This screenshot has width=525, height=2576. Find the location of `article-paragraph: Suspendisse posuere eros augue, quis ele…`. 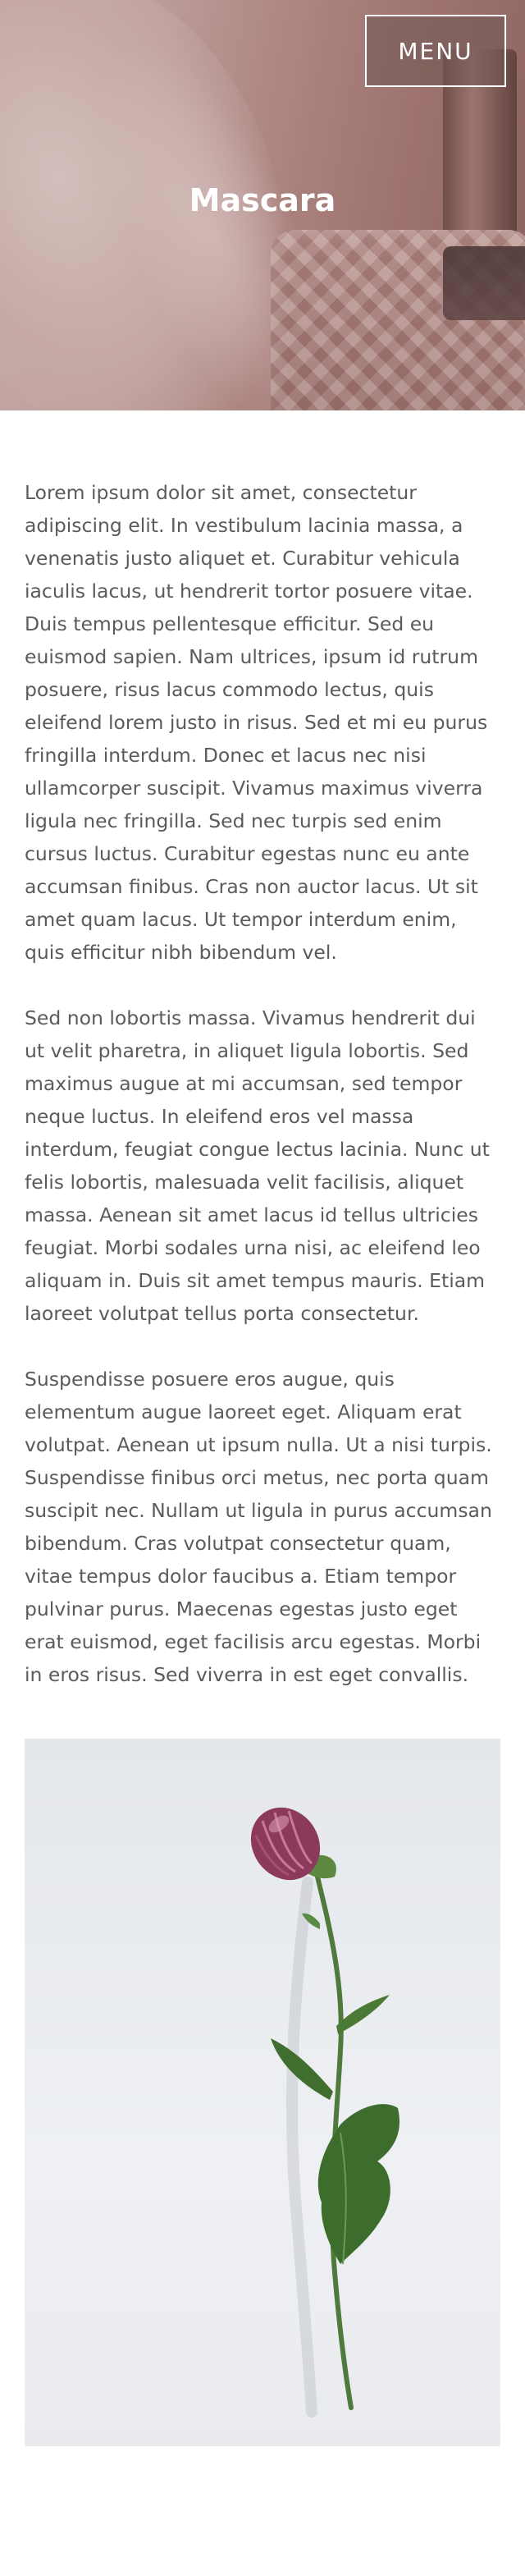

article-paragraph: Suspendisse posuere eros augue, quis ele… is located at coordinates (258, 1527).